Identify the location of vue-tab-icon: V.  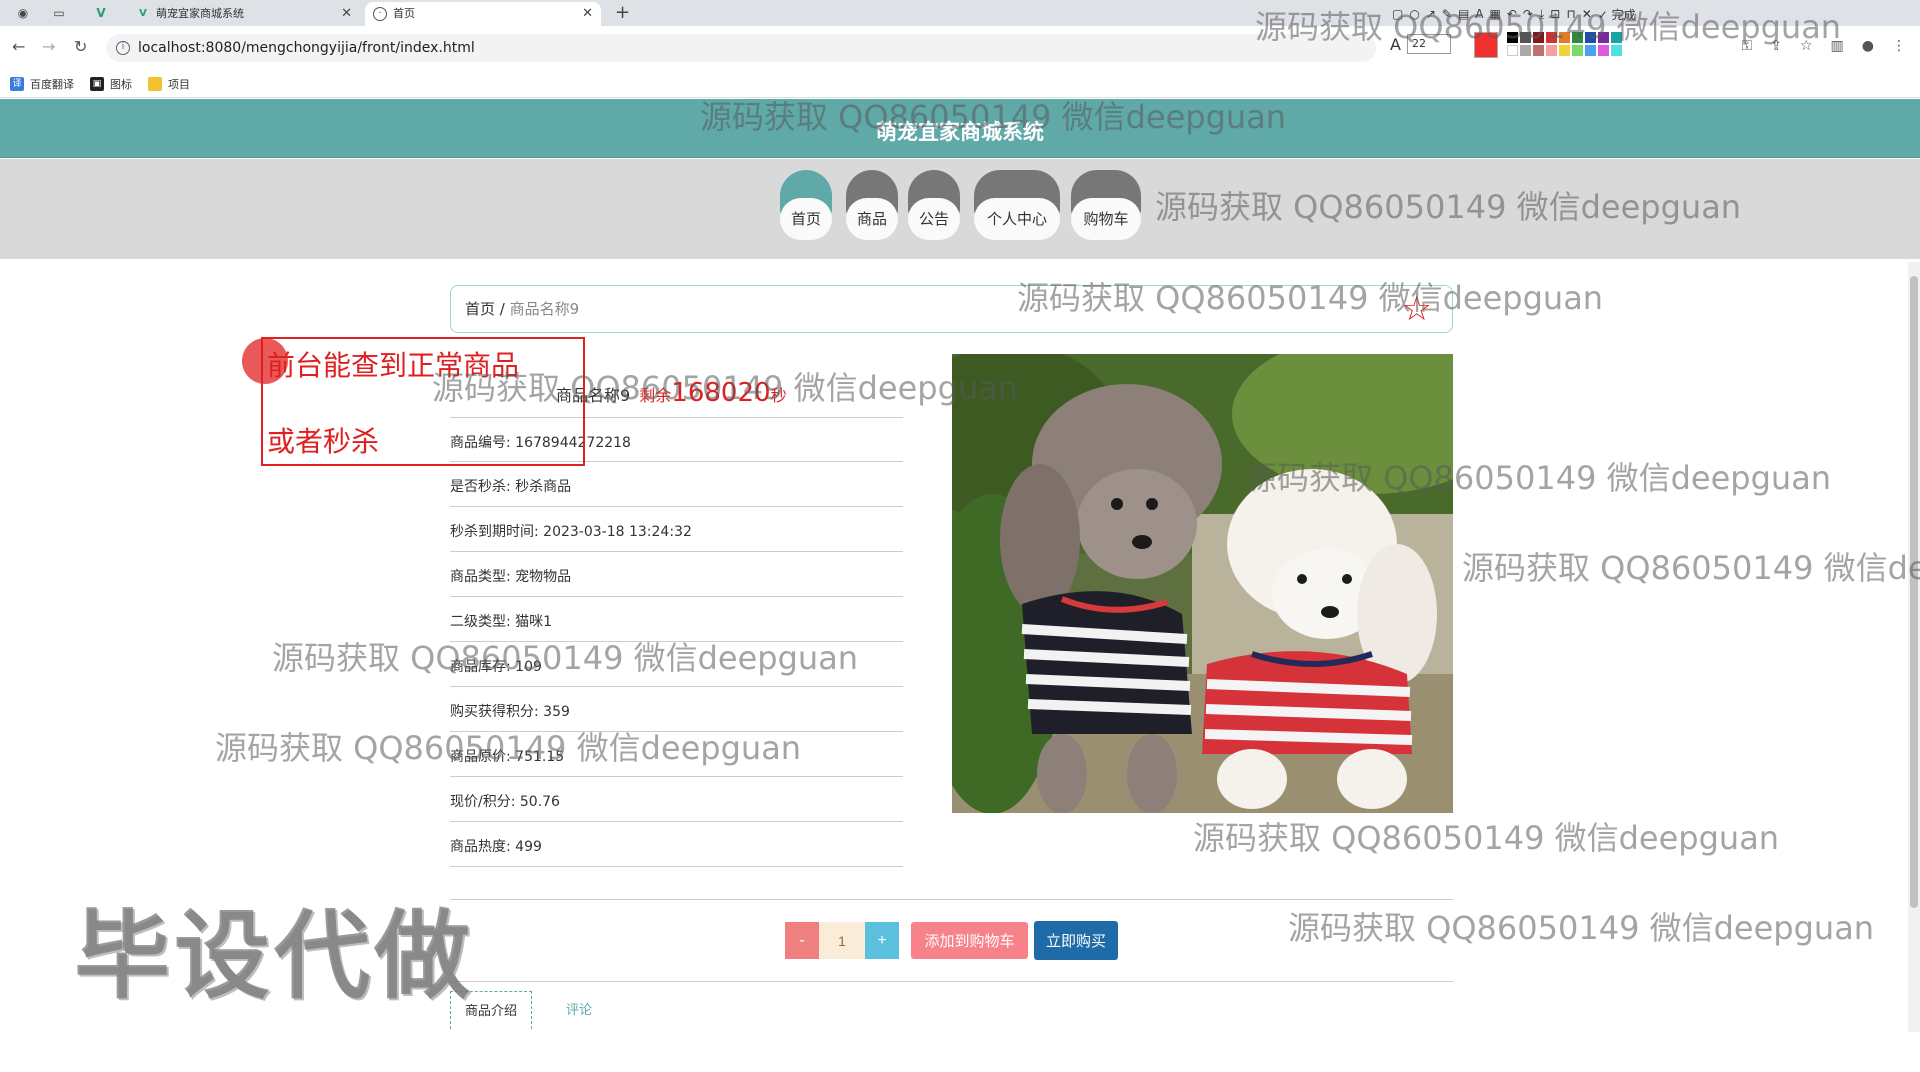
(101, 13).